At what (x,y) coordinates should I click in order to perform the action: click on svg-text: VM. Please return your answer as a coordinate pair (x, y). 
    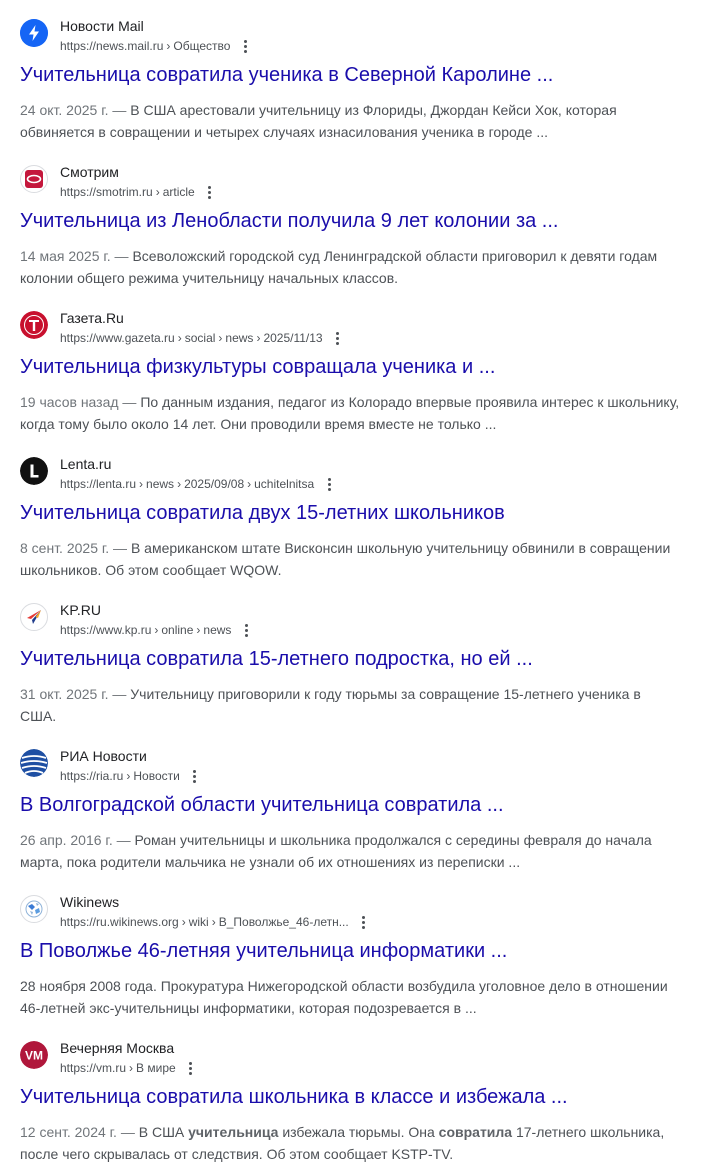
    Looking at the image, I should click on (34, 1056).